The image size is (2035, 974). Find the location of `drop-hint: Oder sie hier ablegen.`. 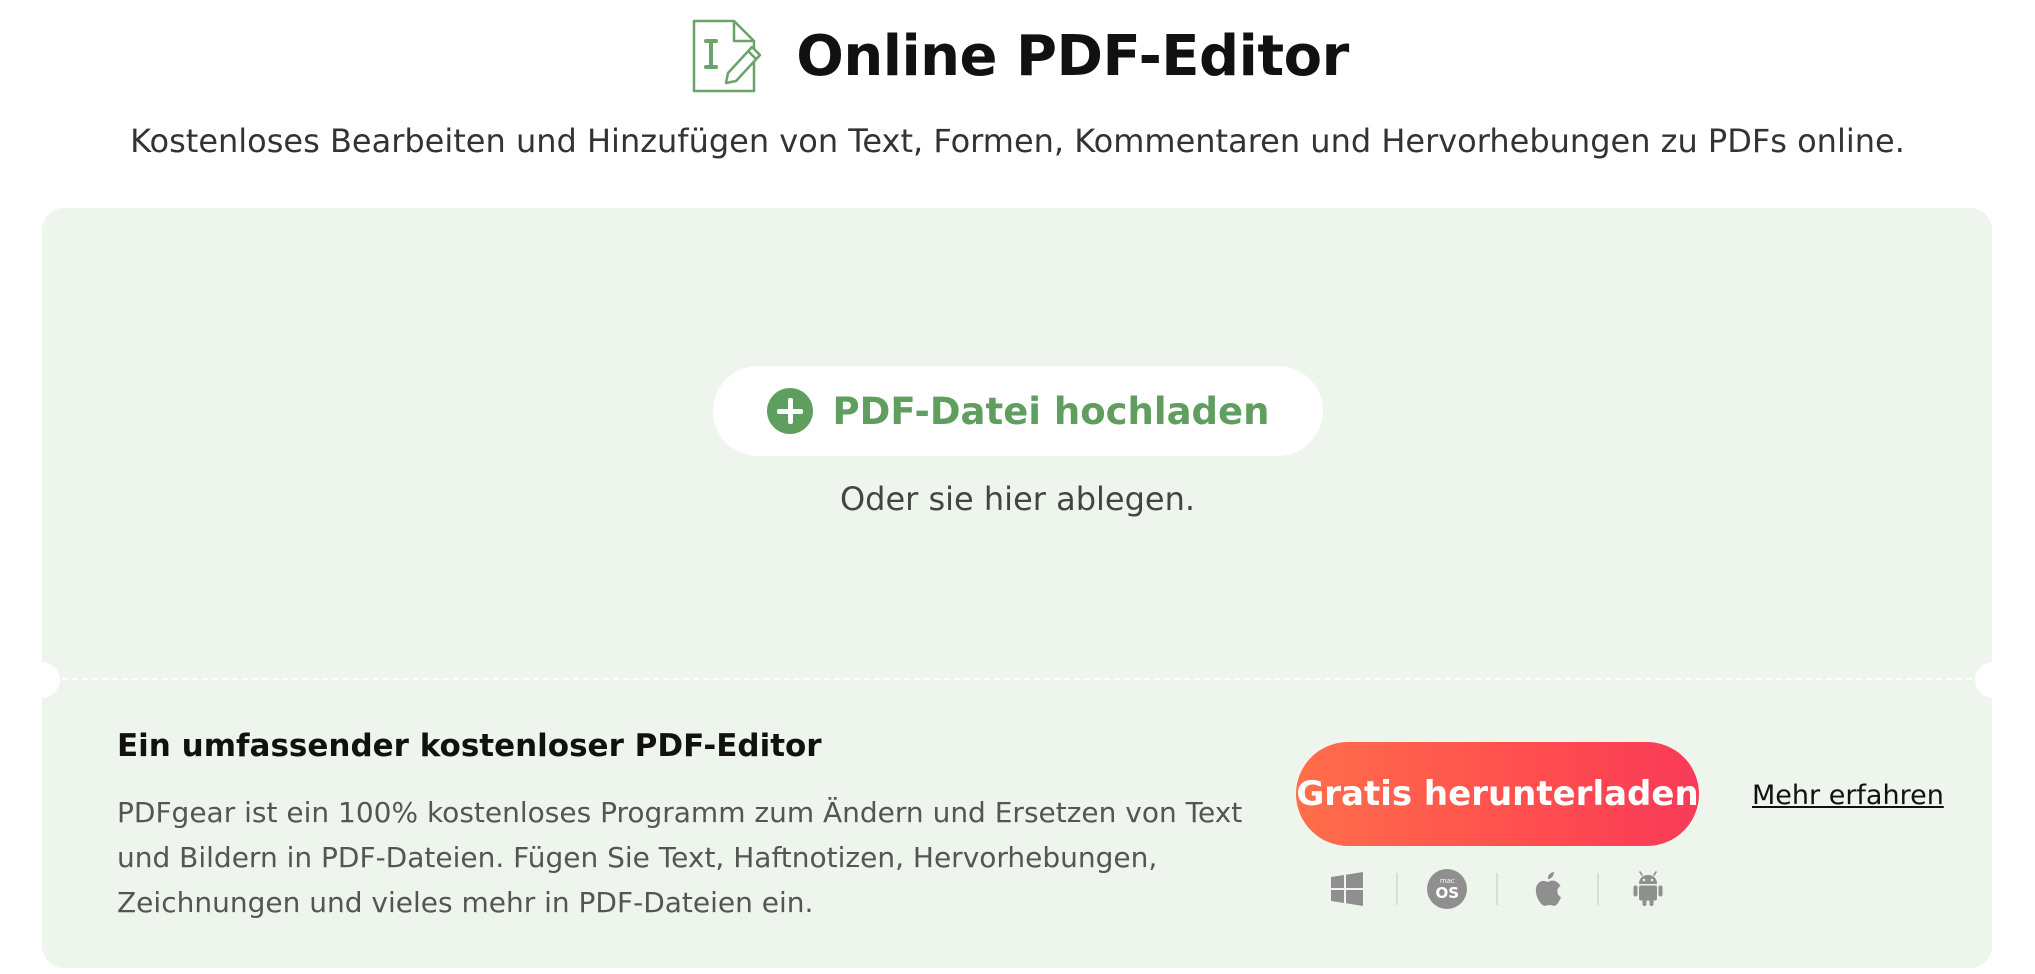

drop-hint: Oder sie hier ablegen. is located at coordinates (1017, 499).